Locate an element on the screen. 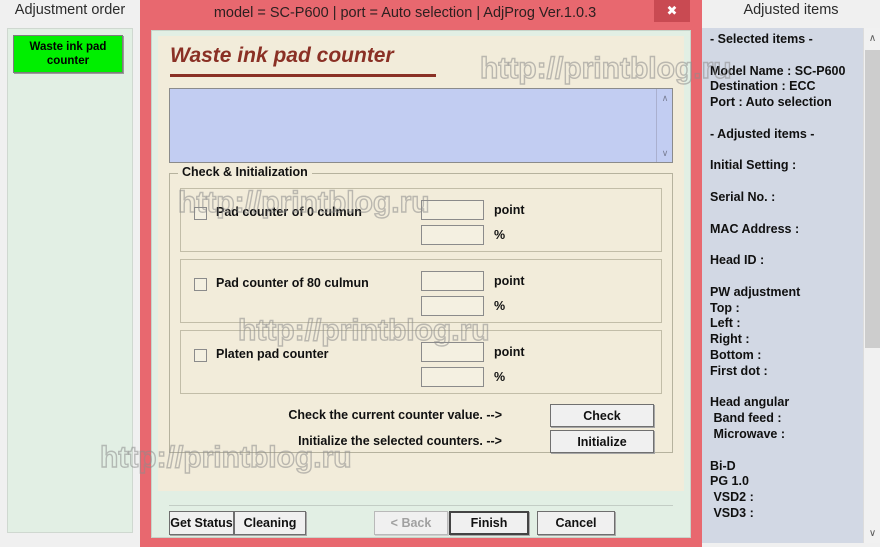  adjustment-order-title: Adjustment order is located at coordinates (70, 10).